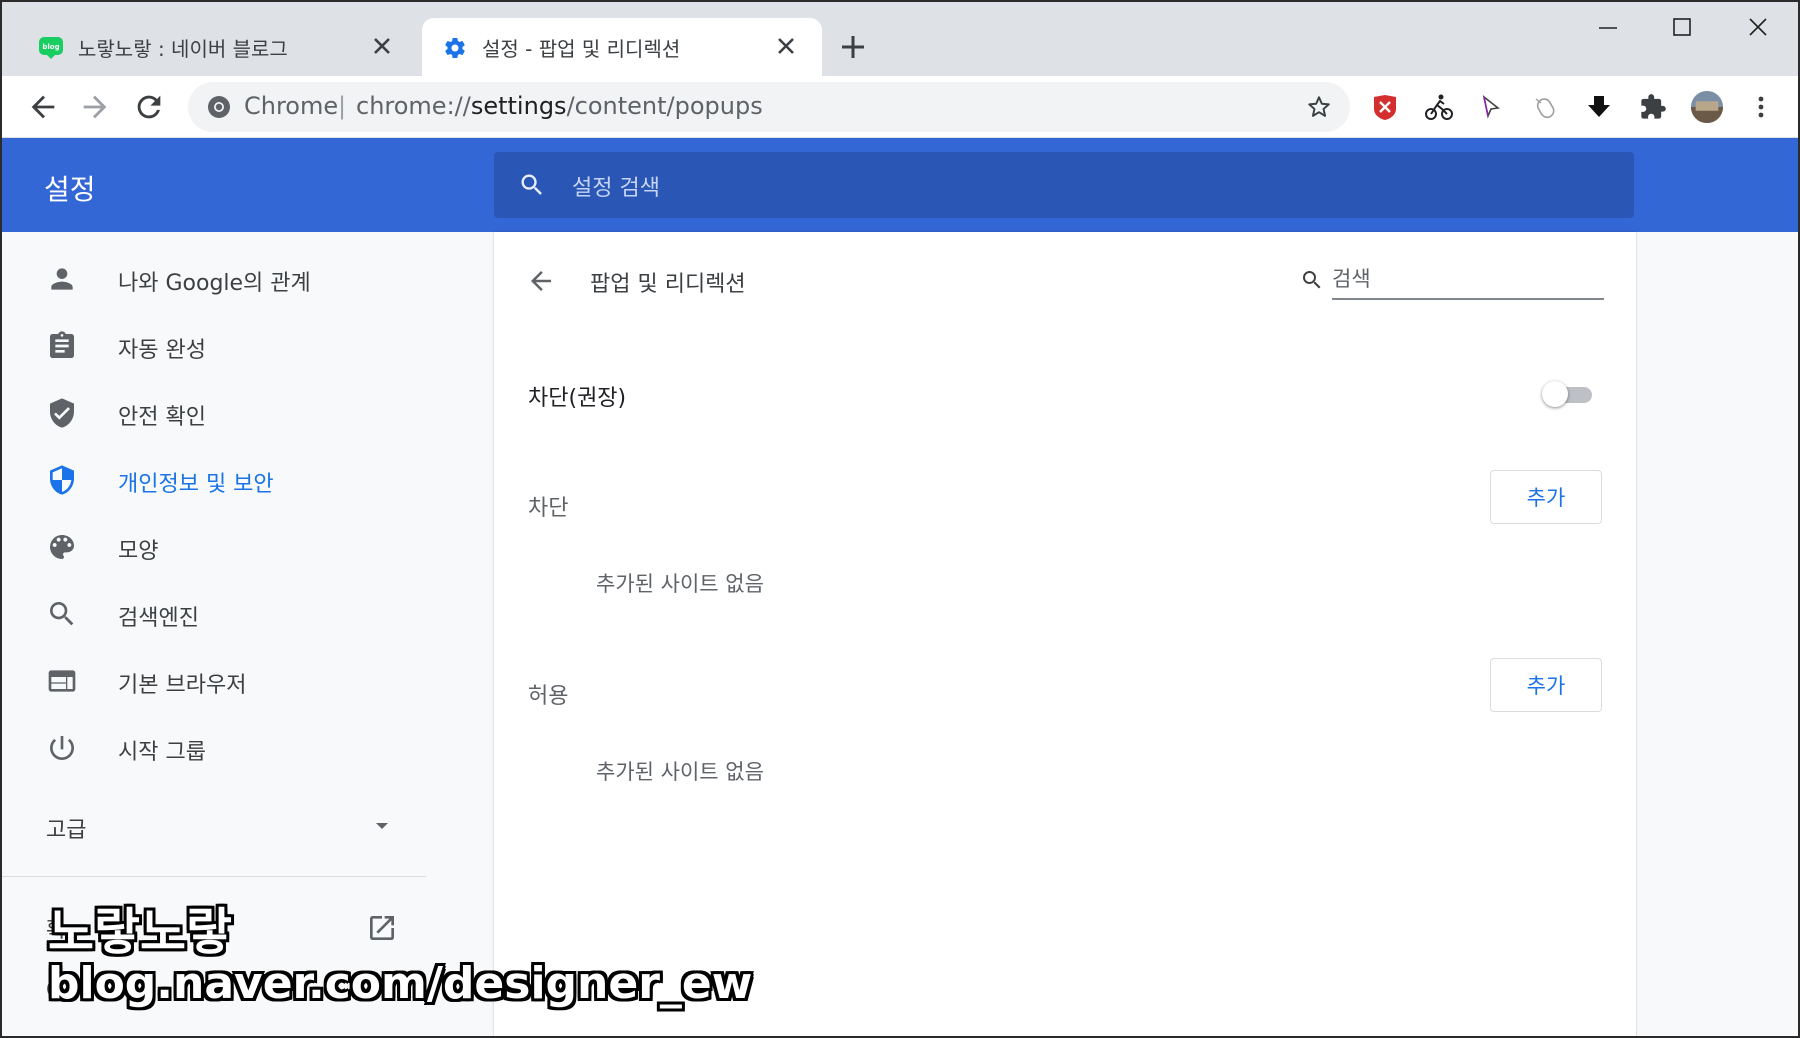  Describe the element at coordinates (548, 696) in the screenshot. I see `allowed-section-label: 허용` at that location.